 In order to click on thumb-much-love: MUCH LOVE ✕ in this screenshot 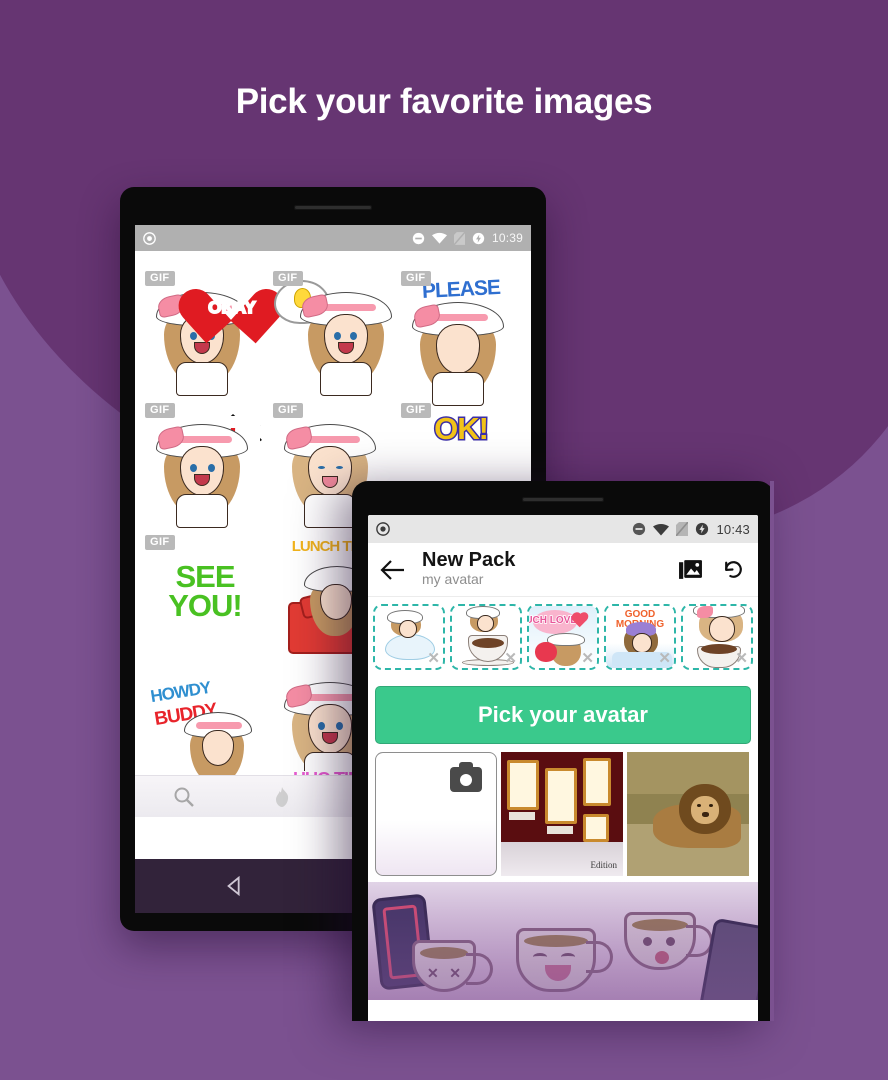, I will do `click(563, 637)`.